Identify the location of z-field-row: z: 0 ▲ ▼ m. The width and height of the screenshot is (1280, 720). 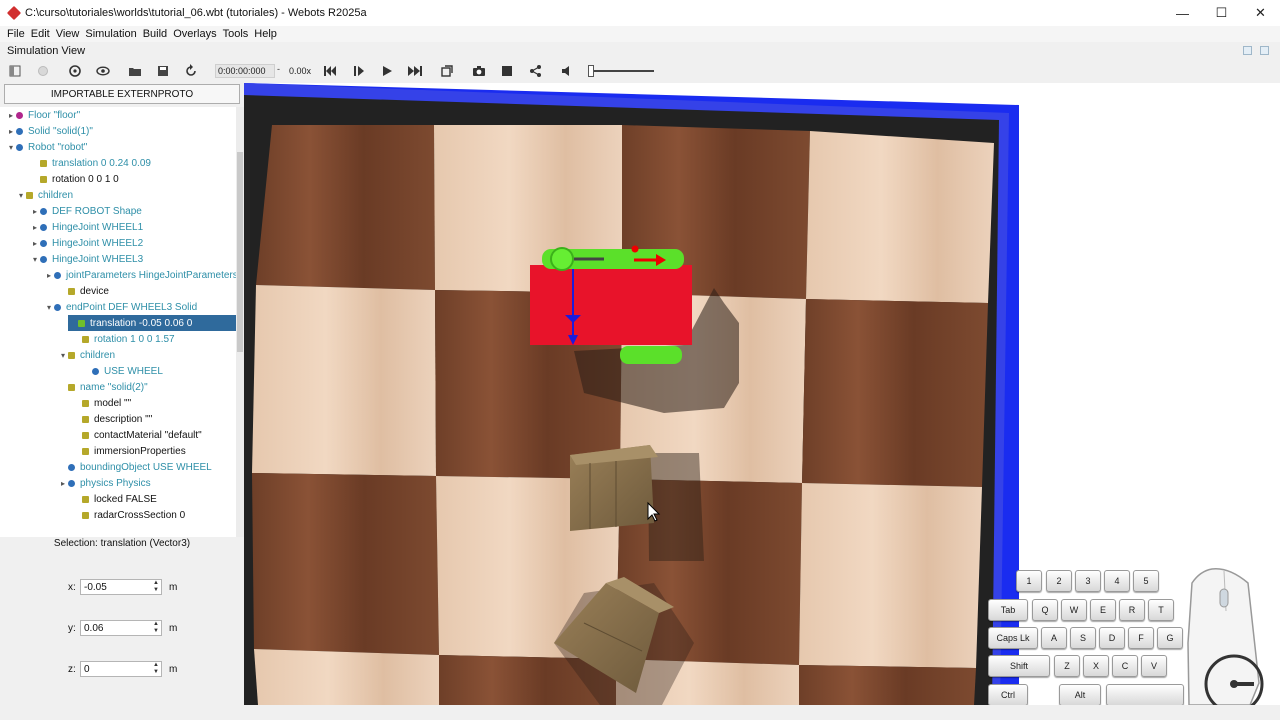
(122, 669).